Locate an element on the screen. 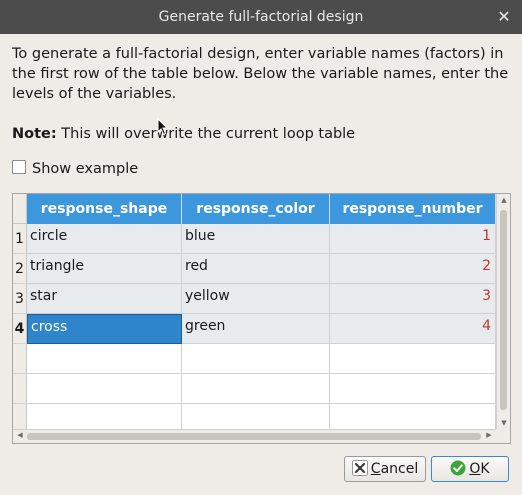 The height and width of the screenshot is (495, 522). table-cell: red is located at coordinates (256, 269).